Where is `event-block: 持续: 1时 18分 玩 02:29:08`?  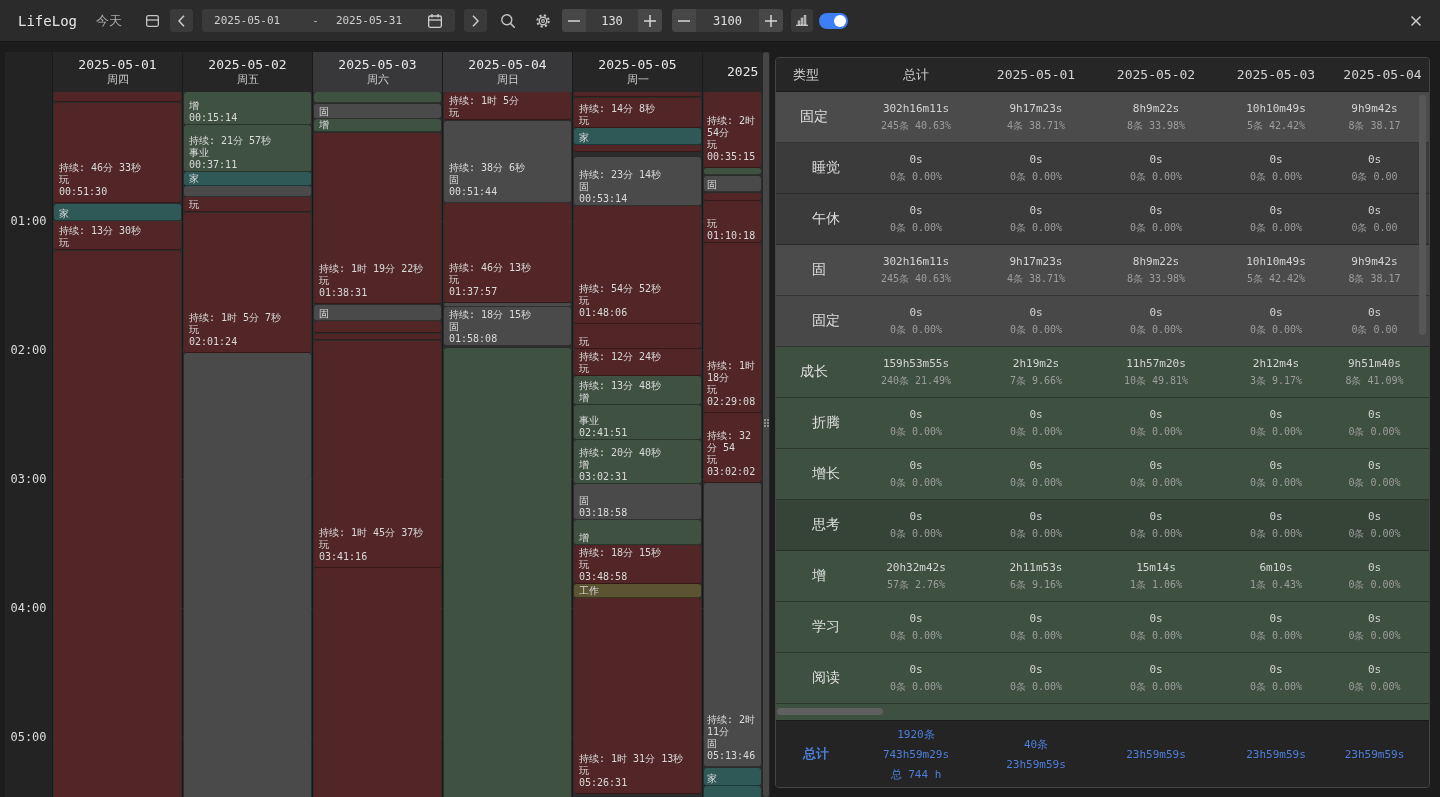
event-block: 持续: 1时 18分 玩 02:29:08 is located at coordinates (732, 328).